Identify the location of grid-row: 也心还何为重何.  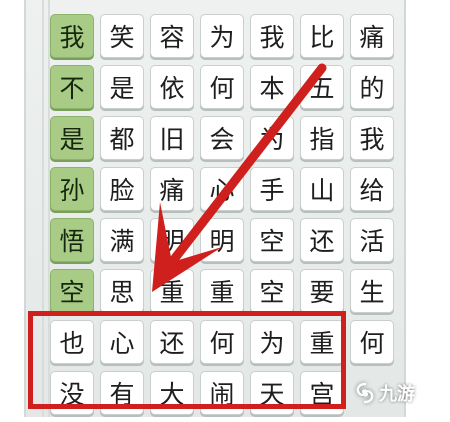
(225, 342).